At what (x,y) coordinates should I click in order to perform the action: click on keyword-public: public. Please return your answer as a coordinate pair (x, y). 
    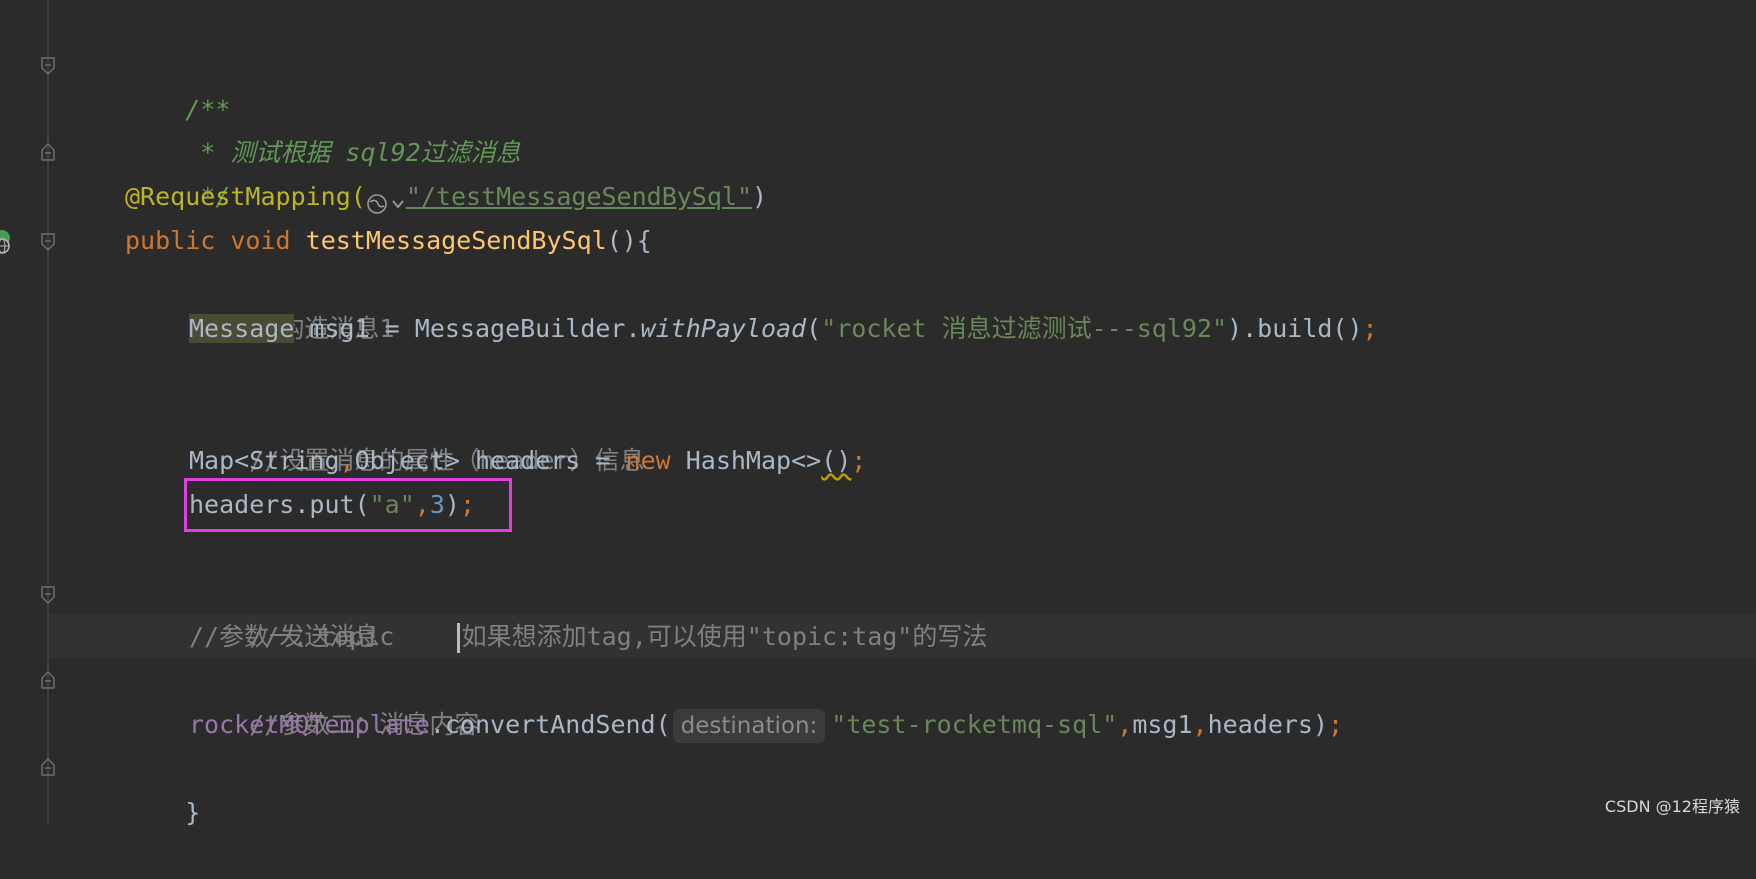
    Looking at the image, I should click on (170, 240).